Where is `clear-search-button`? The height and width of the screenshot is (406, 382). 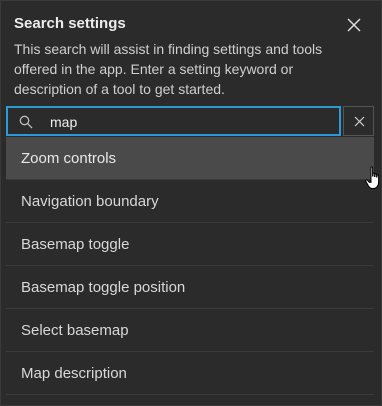
clear-search-button is located at coordinates (358, 121).